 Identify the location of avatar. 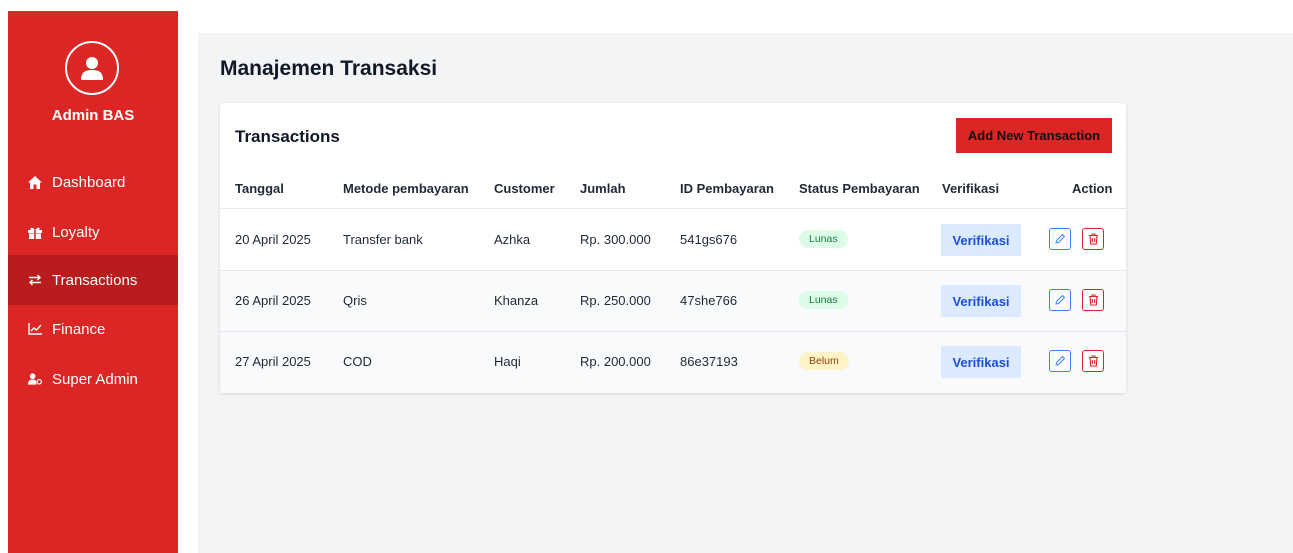
(92, 68).